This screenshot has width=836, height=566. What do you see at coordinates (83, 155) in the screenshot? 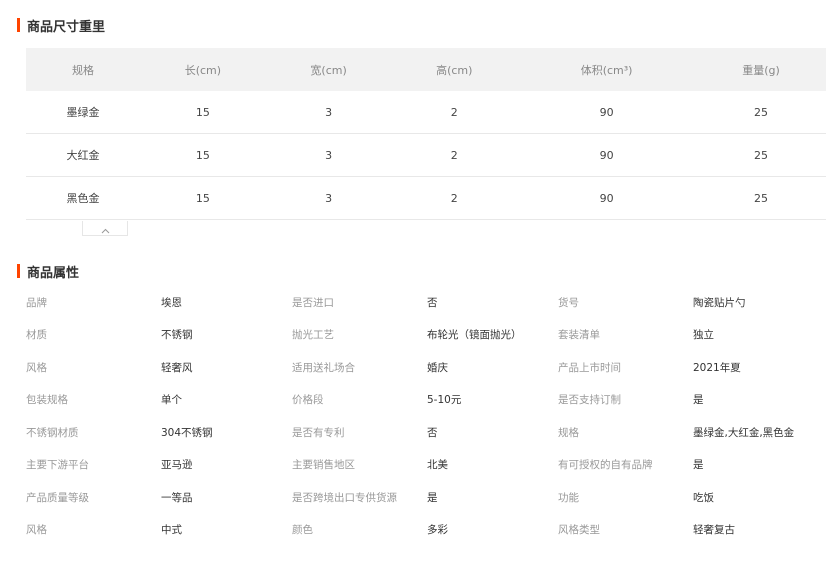
I see `table-cell: 大红金` at bounding box center [83, 155].